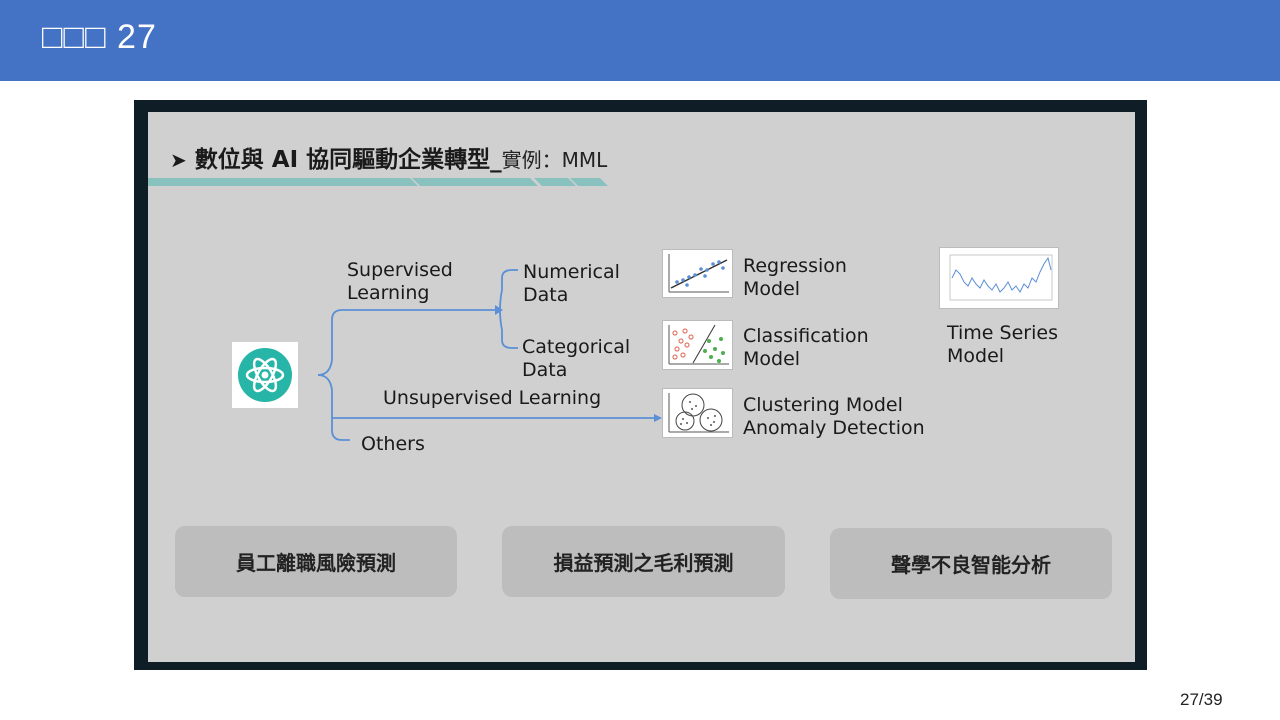 Image resolution: width=1280 pixels, height=720 pixels. Describe the element at coordinates (492, 398) in the screenshot. I see `unsupervised-learning-label: Unsupervised Learning` at that location.